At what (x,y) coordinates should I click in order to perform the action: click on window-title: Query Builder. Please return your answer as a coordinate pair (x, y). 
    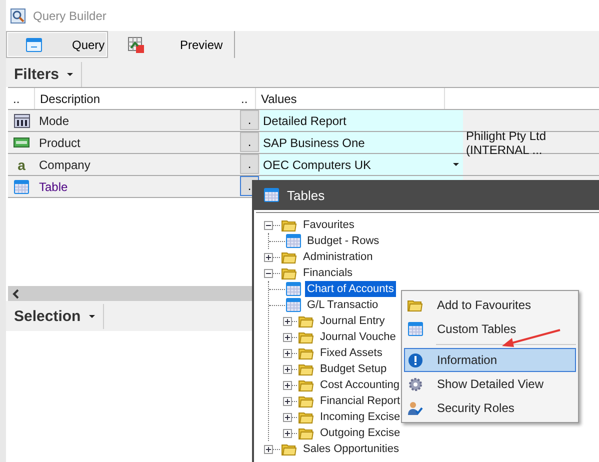
    Looking at the image, I should click on (69, 15).